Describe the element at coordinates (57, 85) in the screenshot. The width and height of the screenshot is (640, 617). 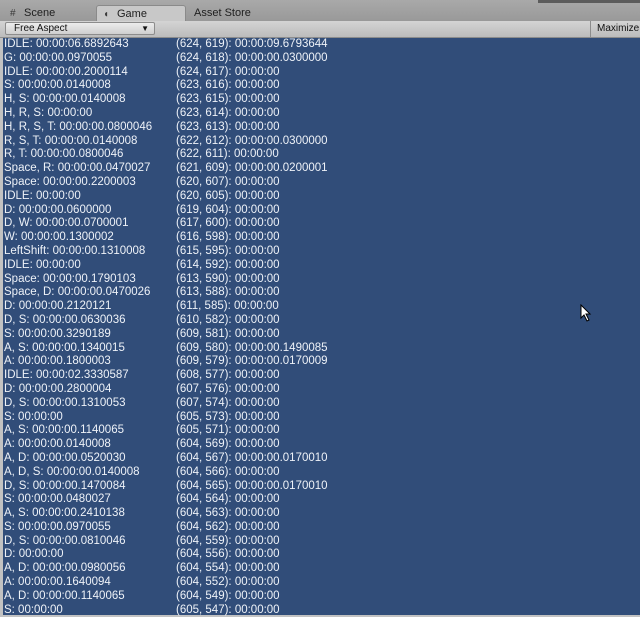
I see `log-keys-duration: S: 00:00:00.0140008` at that location.